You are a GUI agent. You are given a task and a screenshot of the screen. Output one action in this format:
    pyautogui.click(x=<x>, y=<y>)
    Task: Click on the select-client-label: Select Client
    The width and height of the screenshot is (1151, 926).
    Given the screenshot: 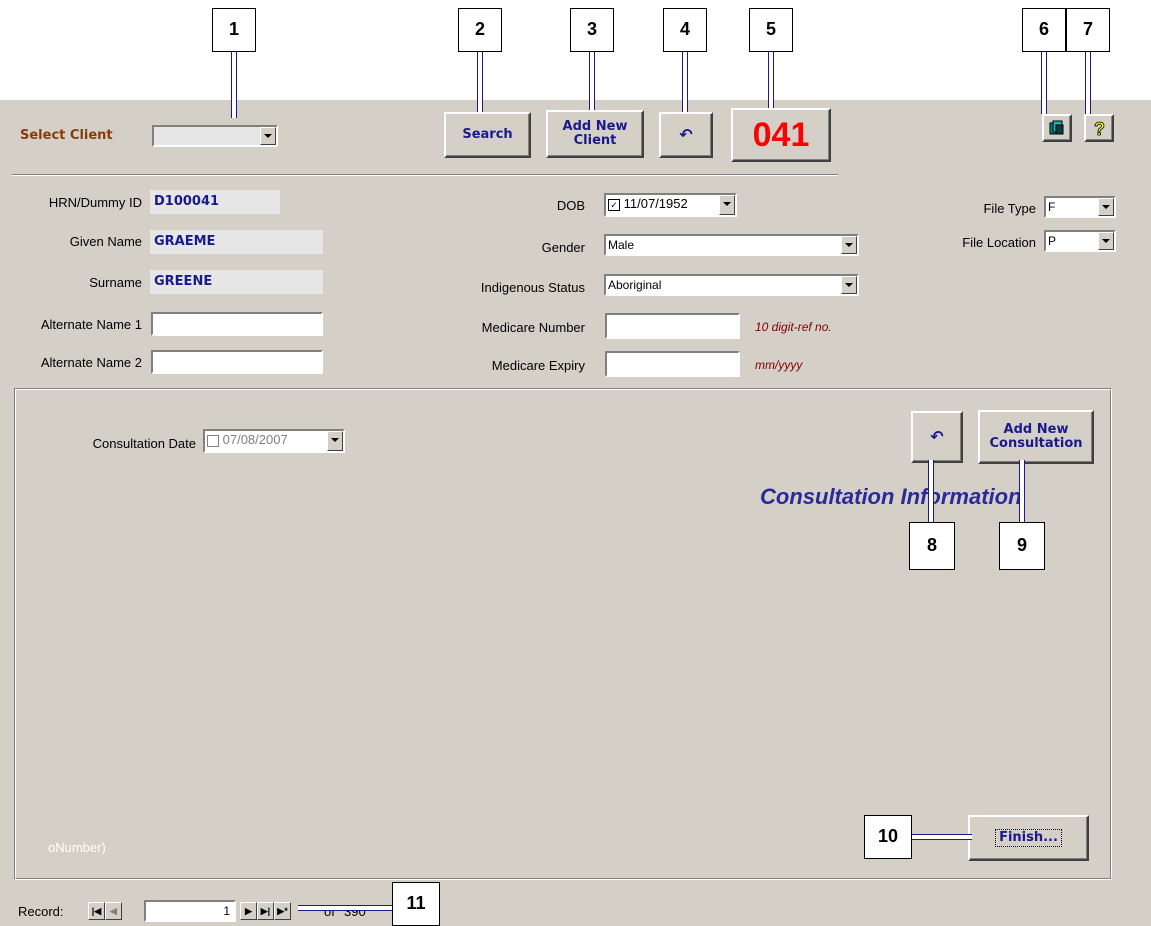 What is the action you would take?
    pyautogui.click(x=66, y=135)
    